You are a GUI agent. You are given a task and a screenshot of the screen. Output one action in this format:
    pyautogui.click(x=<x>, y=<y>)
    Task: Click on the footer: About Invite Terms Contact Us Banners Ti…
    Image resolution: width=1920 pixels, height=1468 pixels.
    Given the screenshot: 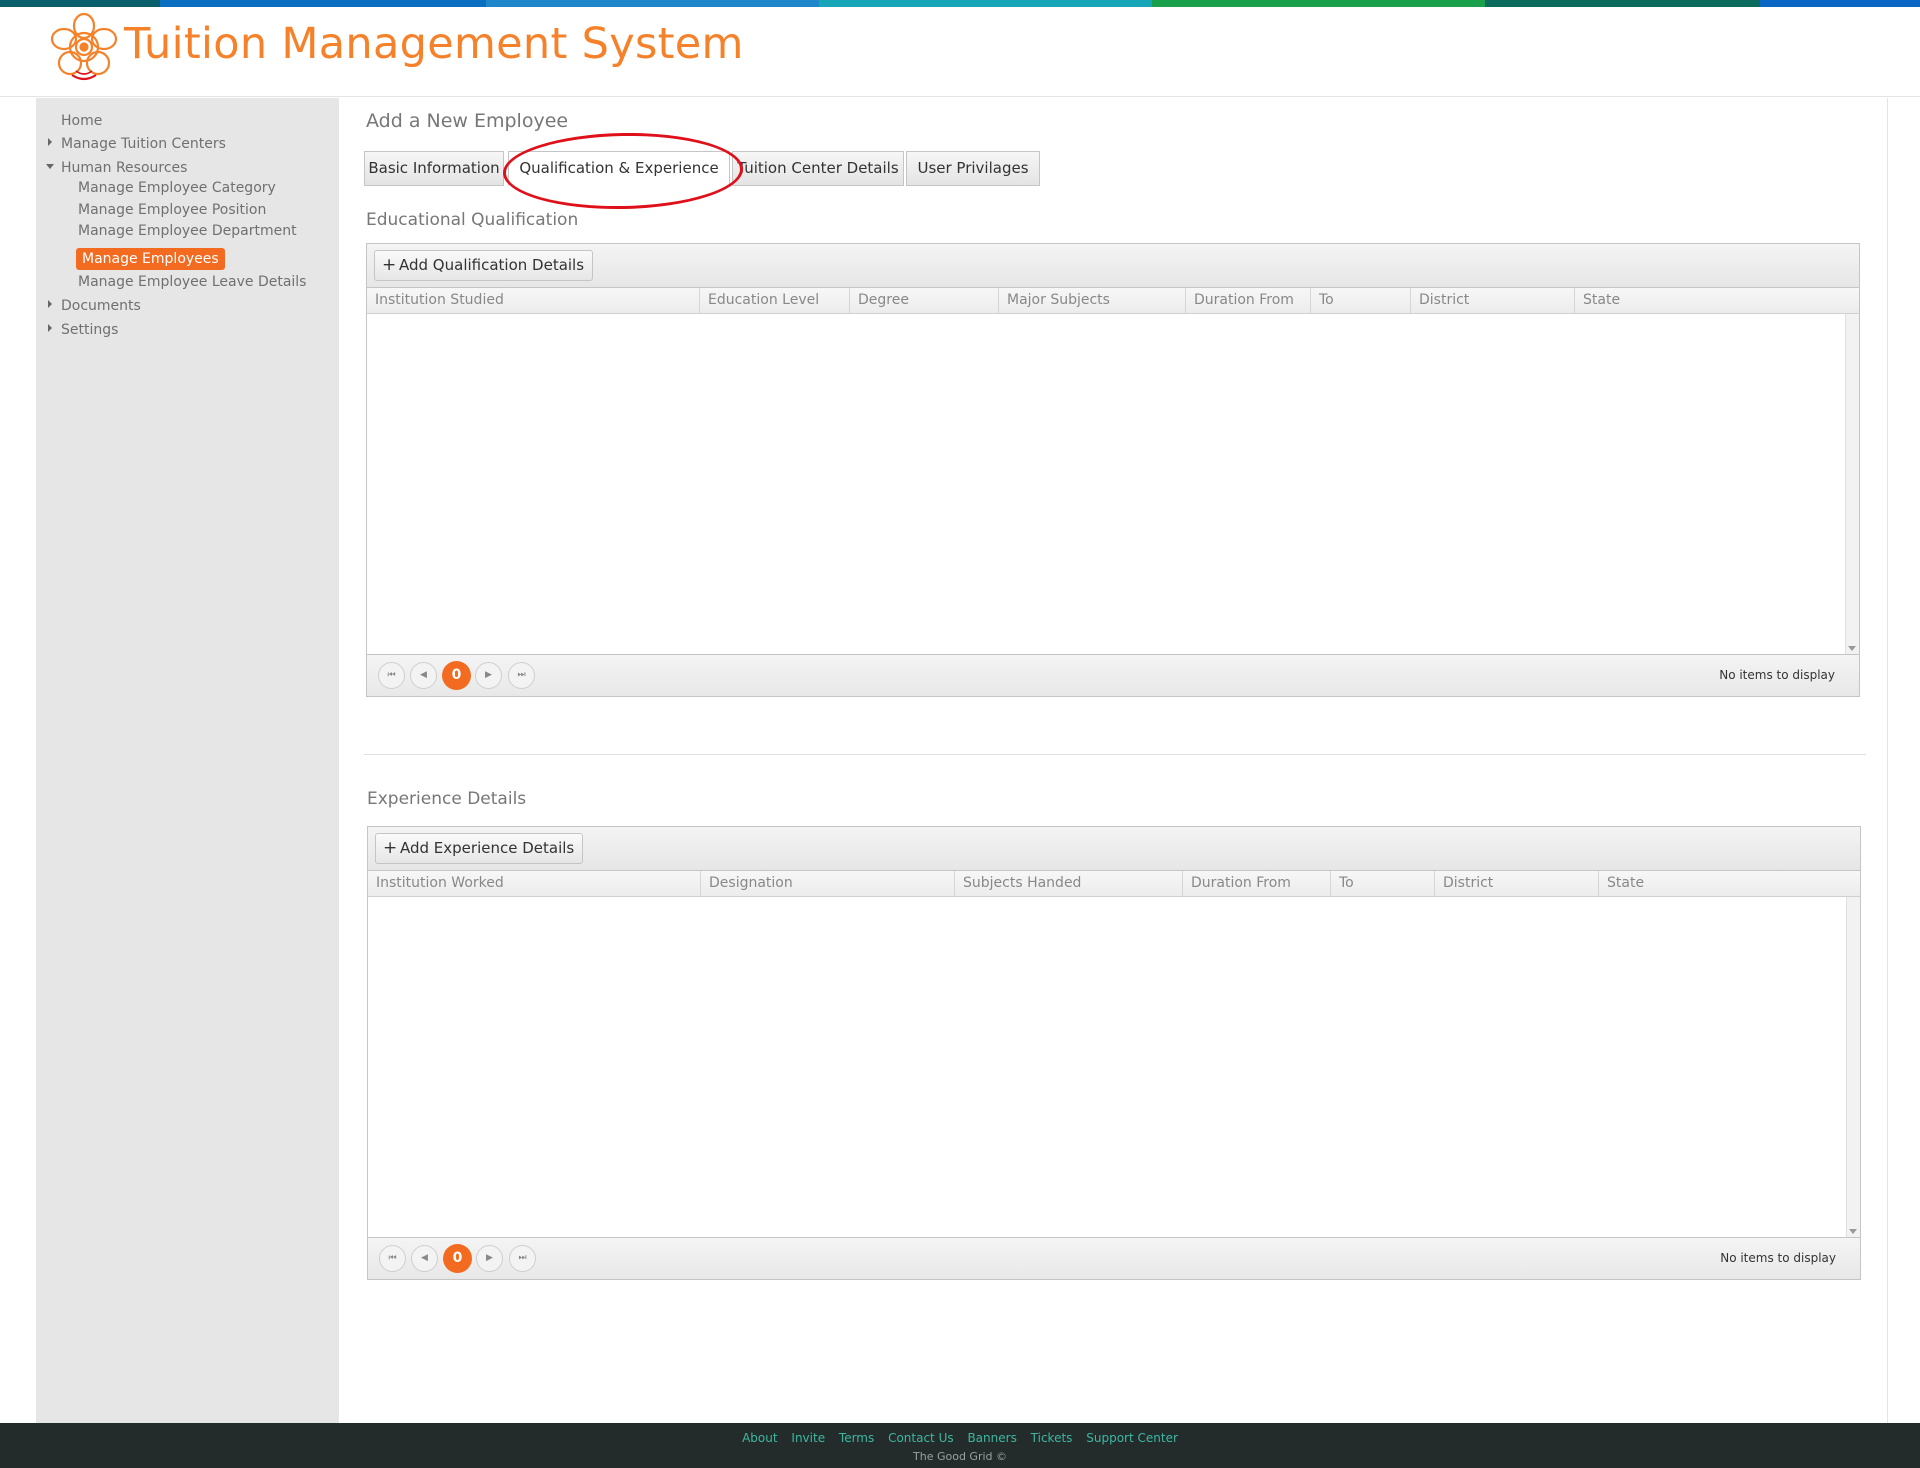 What is the action you would take?
    pyautogui.click(x=960, y=1445)
    